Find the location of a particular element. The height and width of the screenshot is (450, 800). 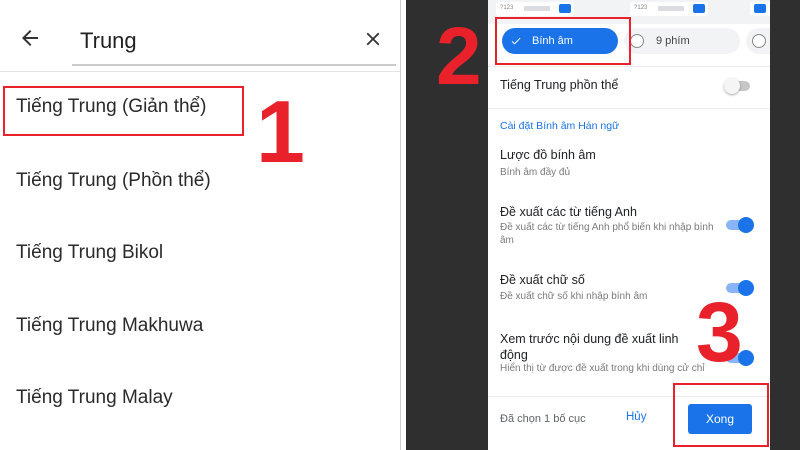

setting-digit-subtitle: Đề xuất chữ số khi nhập bính âm is located at coordinates (574, 296).